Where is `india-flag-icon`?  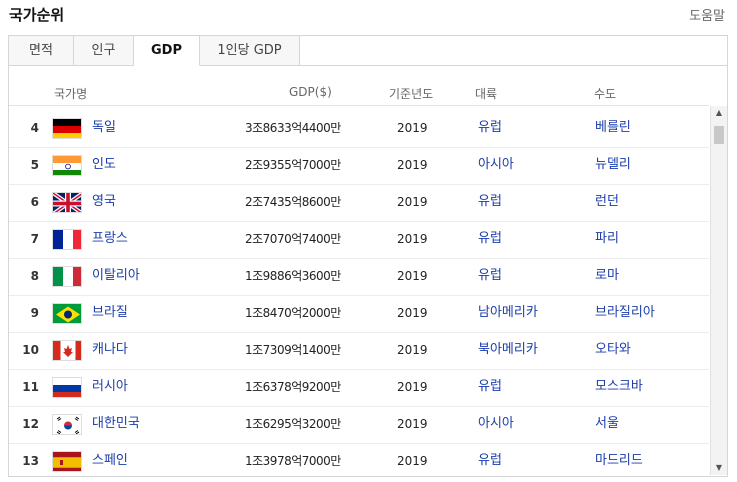
india-flag-icon is located at coordinates (67, 165).